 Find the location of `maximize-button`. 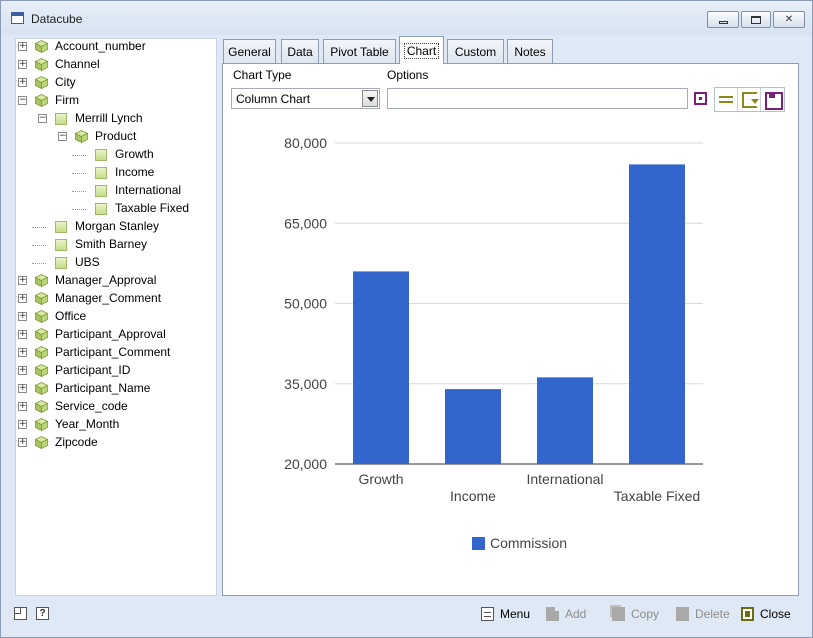

maximize-button is located at coordinates (756, 19).